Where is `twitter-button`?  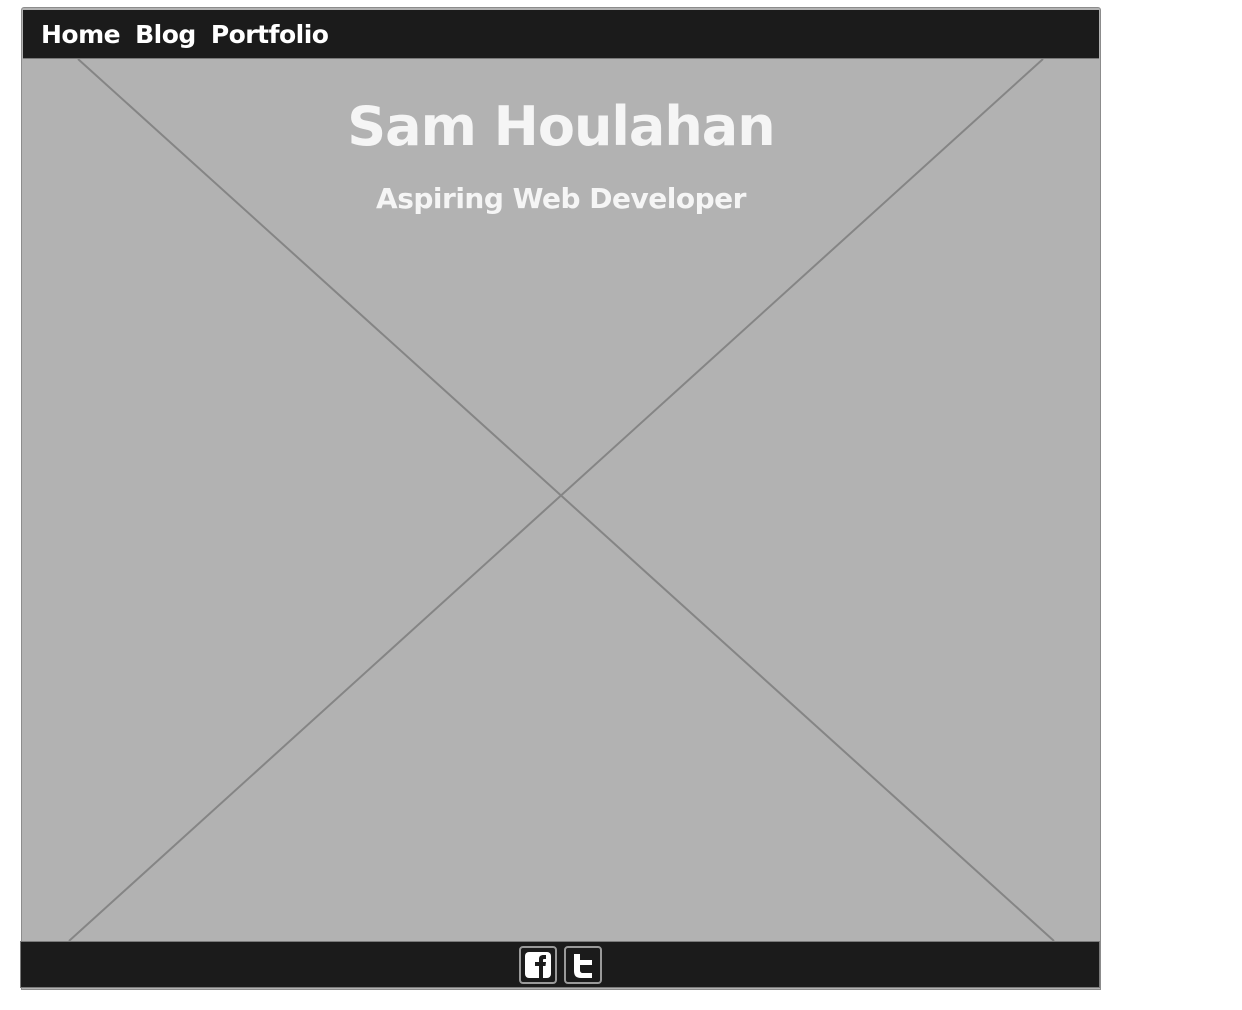
twitter-button is located at coordinates (582, 964).